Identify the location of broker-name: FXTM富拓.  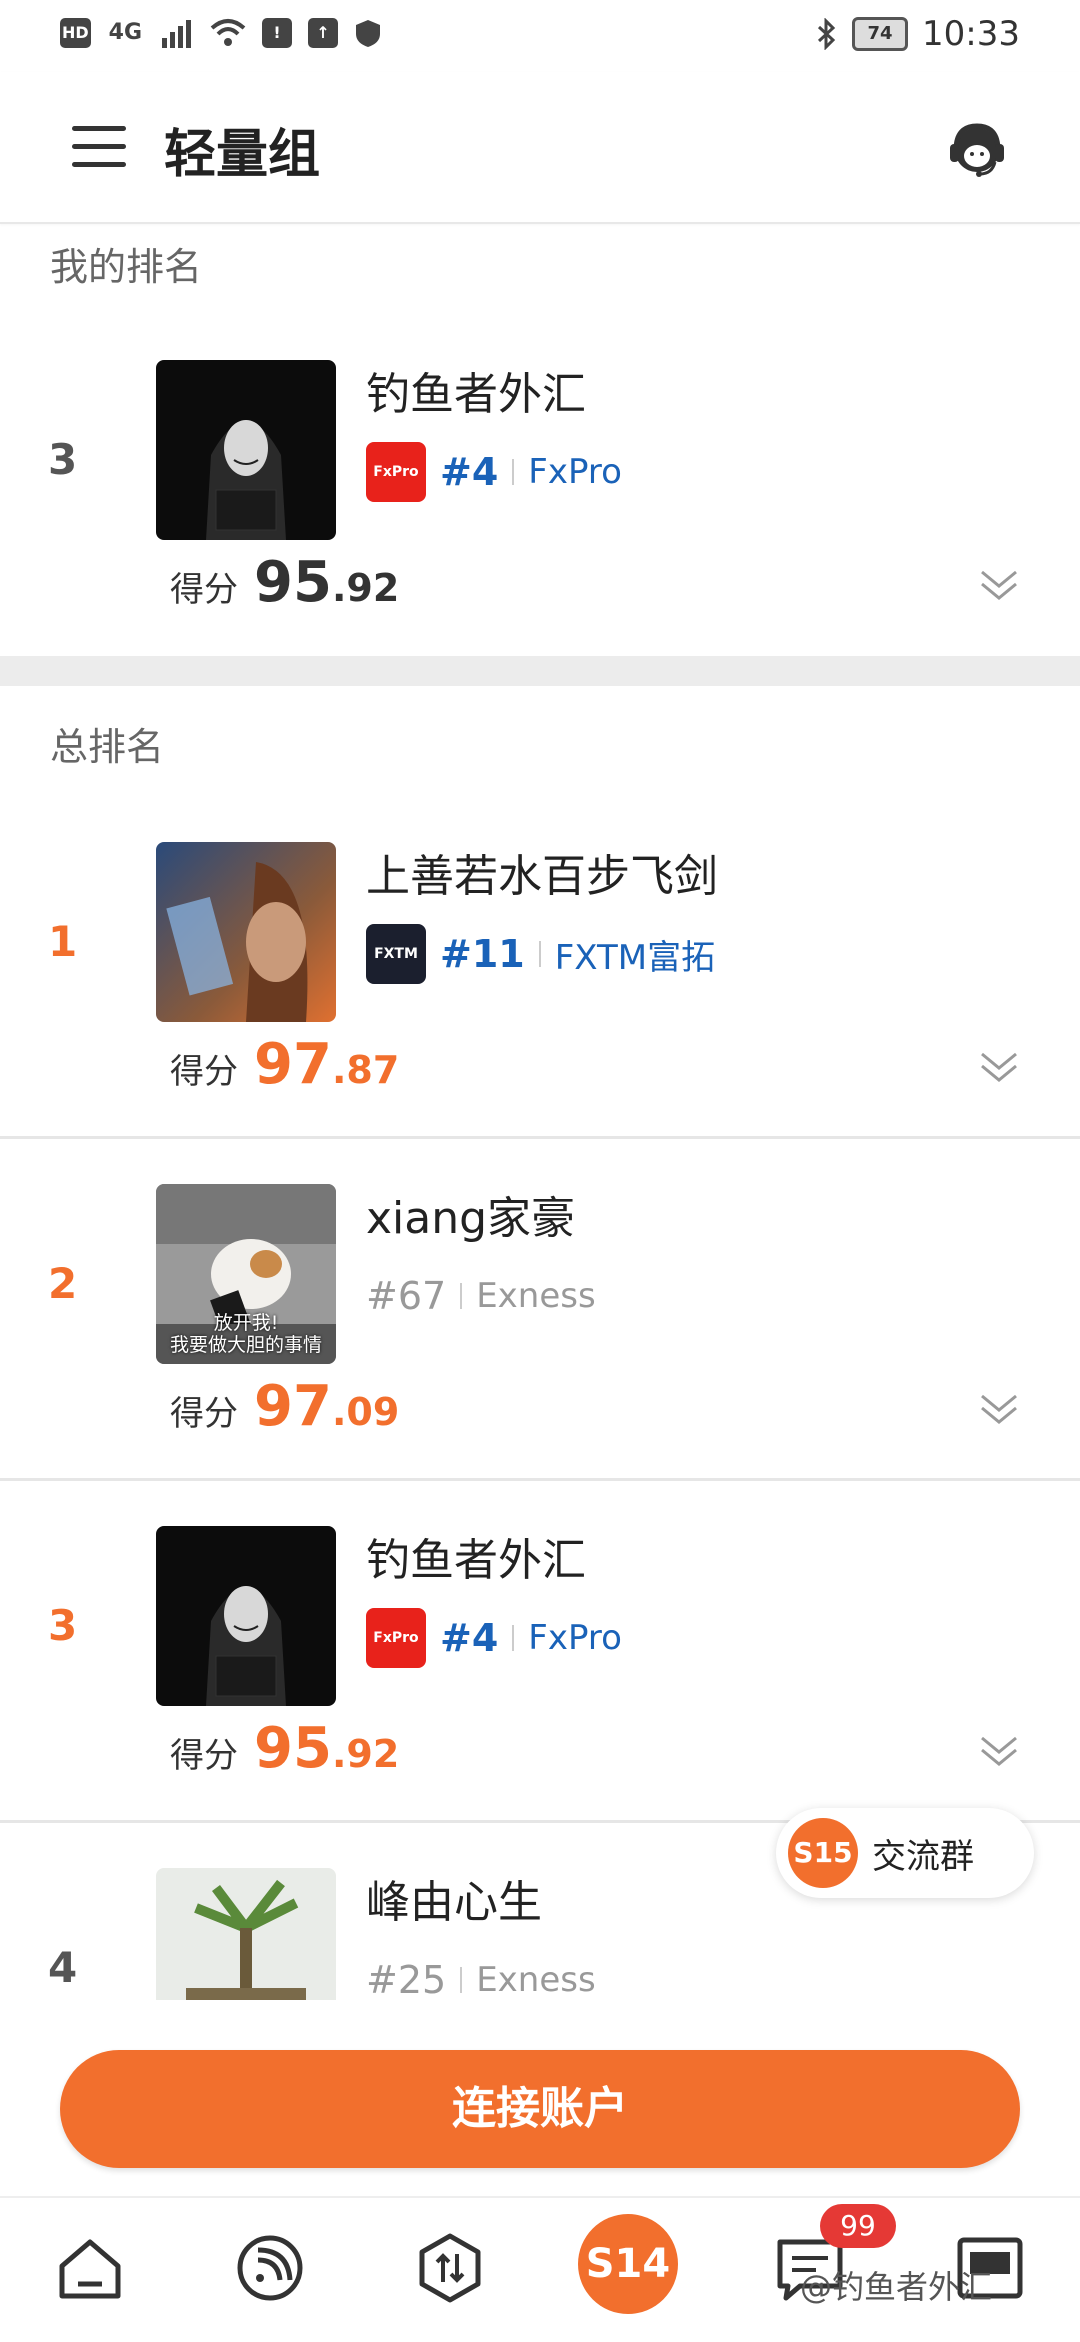
(635, 954).